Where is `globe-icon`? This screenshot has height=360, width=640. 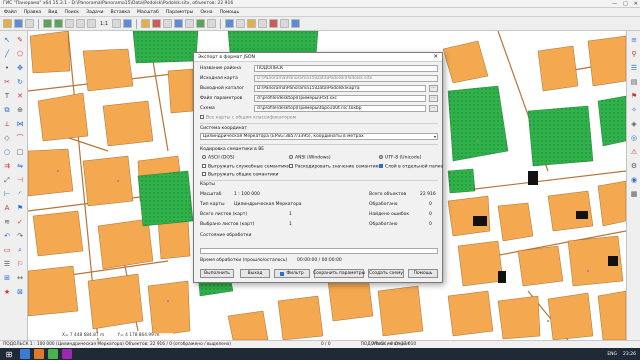 globe-icon is located at coordinates (230, 23).